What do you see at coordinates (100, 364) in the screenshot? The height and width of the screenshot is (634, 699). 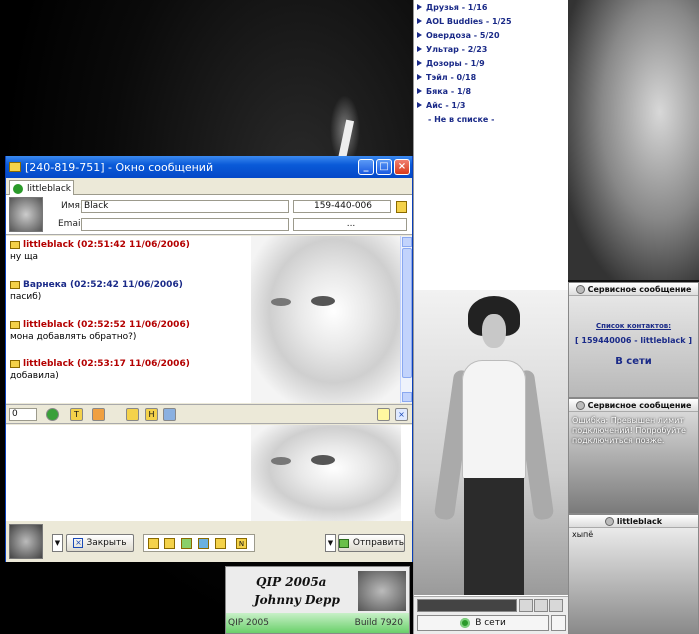 I see `message-header: littleblack (02:53:17 11/06/2006)` at bounding box center [100, 364].